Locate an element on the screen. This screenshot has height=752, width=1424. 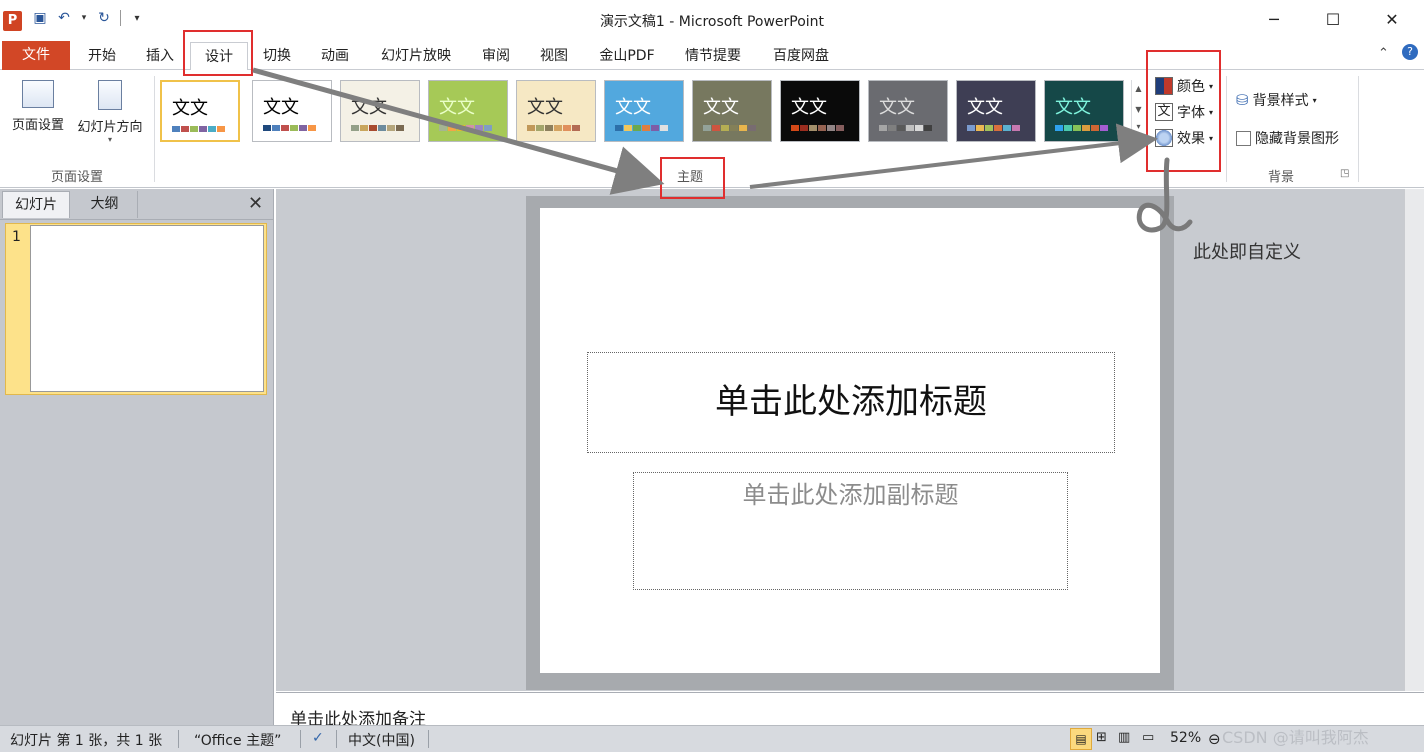
page-setup-label: 页面设置 is located at coordinates (37, 125).